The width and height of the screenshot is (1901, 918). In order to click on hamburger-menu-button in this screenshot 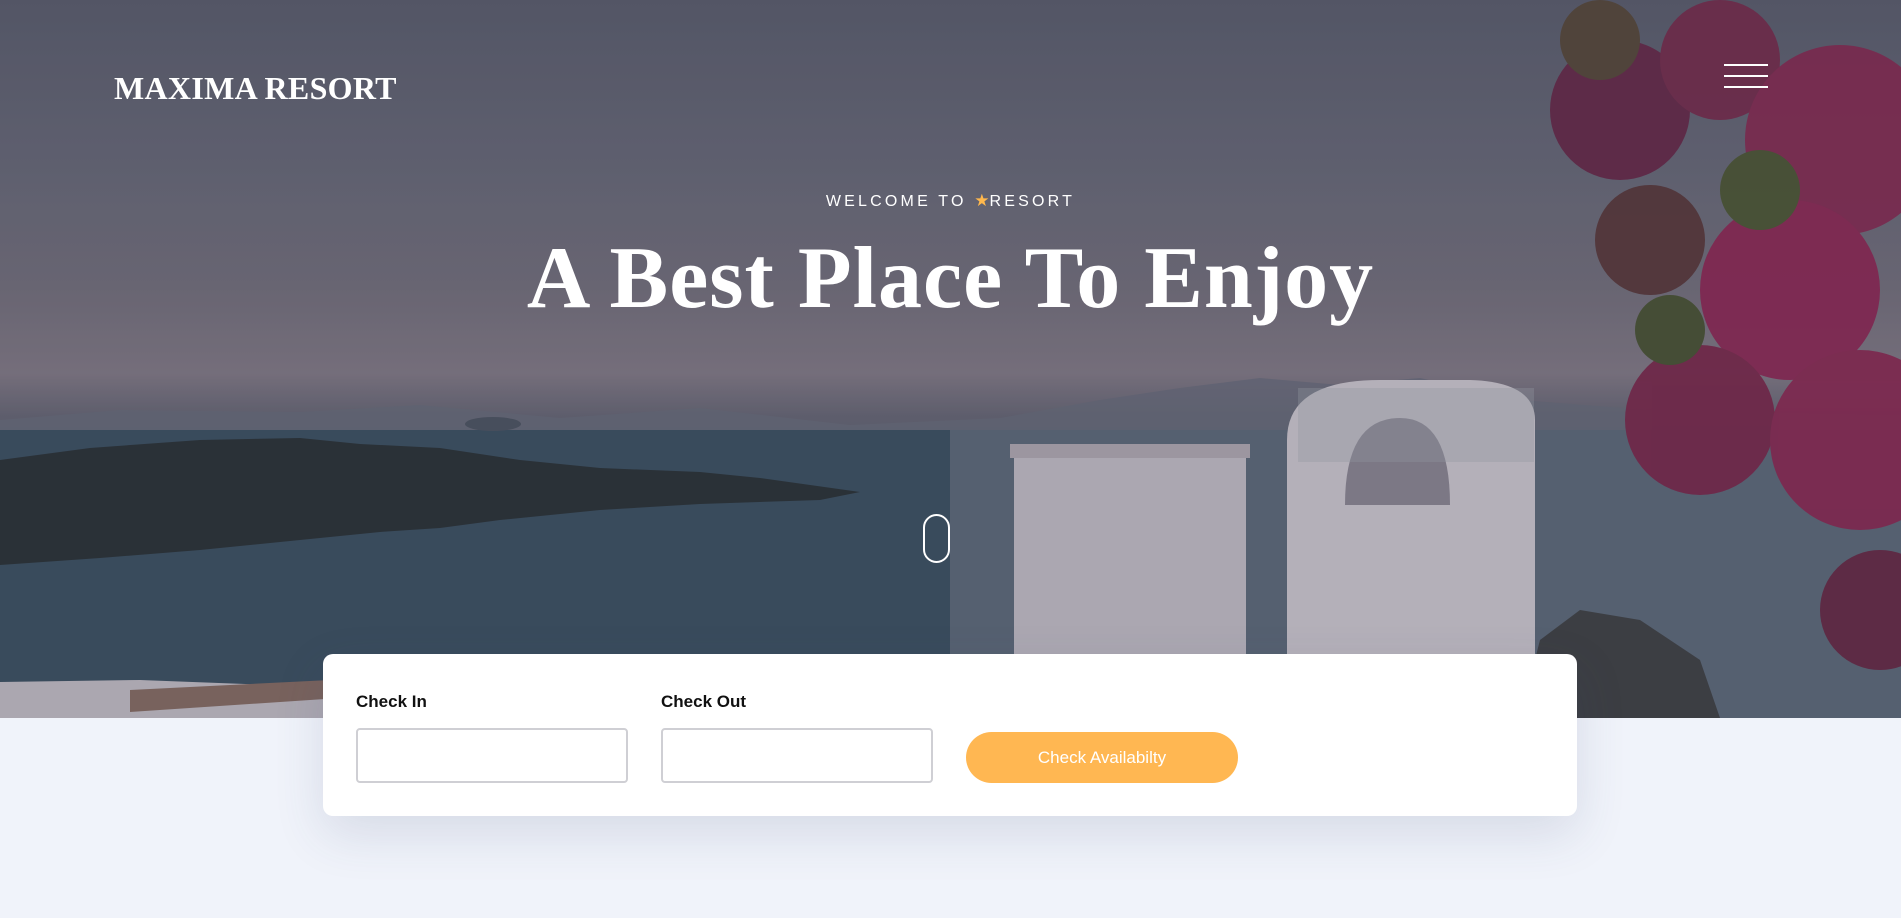, I will do `click(1746, 77)`.